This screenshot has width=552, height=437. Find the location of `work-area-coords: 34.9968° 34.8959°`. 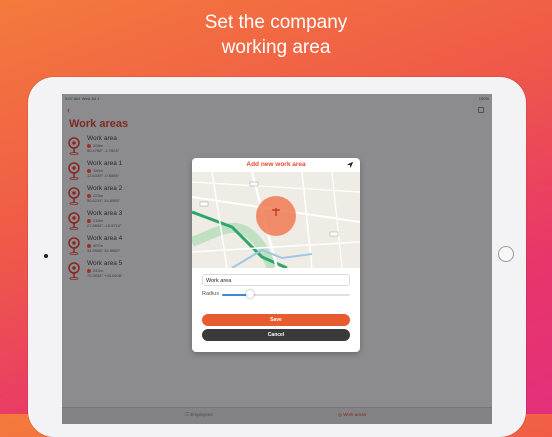

work-area-coords: 34.9968° 34.8959° is located at coordinates (104, 250).